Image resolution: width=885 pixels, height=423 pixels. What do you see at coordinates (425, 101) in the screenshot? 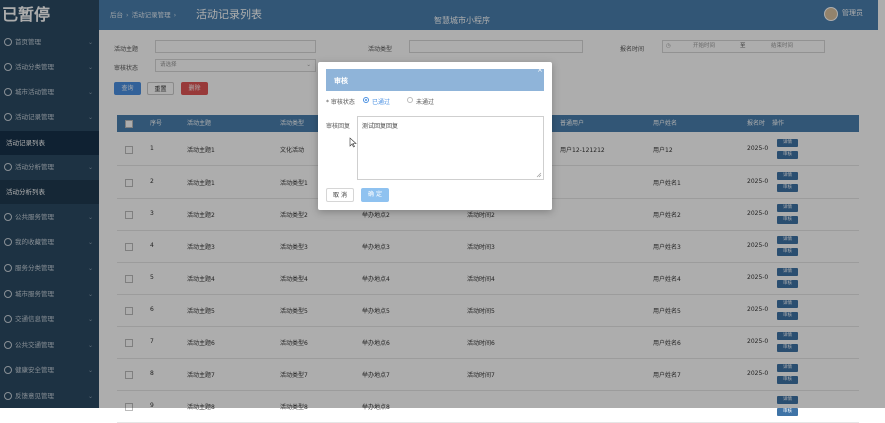
I see `radio-fail-label: 未通过` at bounding box center [425, 101].